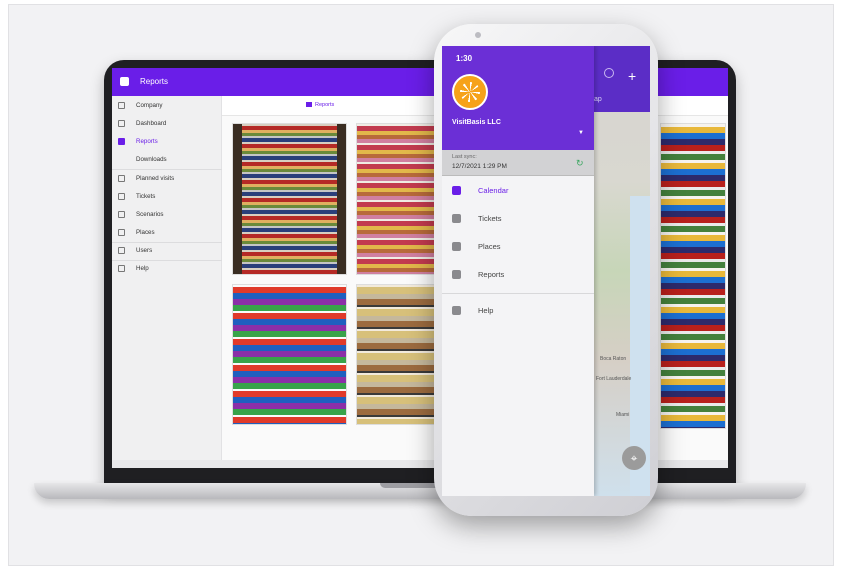 The width and height of the screenshot is (841, 571). Describe the element at coordinates (478, 35) in the screenshot. I see `camera-icon` at that location.